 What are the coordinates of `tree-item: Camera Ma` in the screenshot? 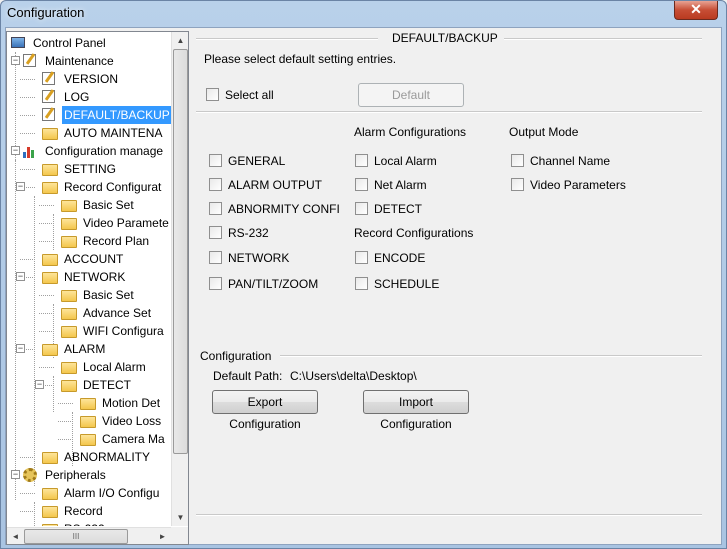 It's located at (89, 439).